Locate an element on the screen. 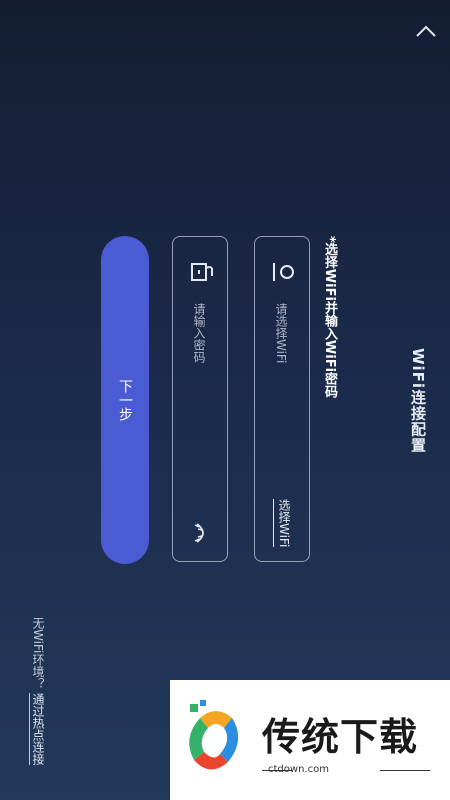 This screenshot has height=800, width=450. page-title: WiFi连接配置 is located at coordinates (418, 401).